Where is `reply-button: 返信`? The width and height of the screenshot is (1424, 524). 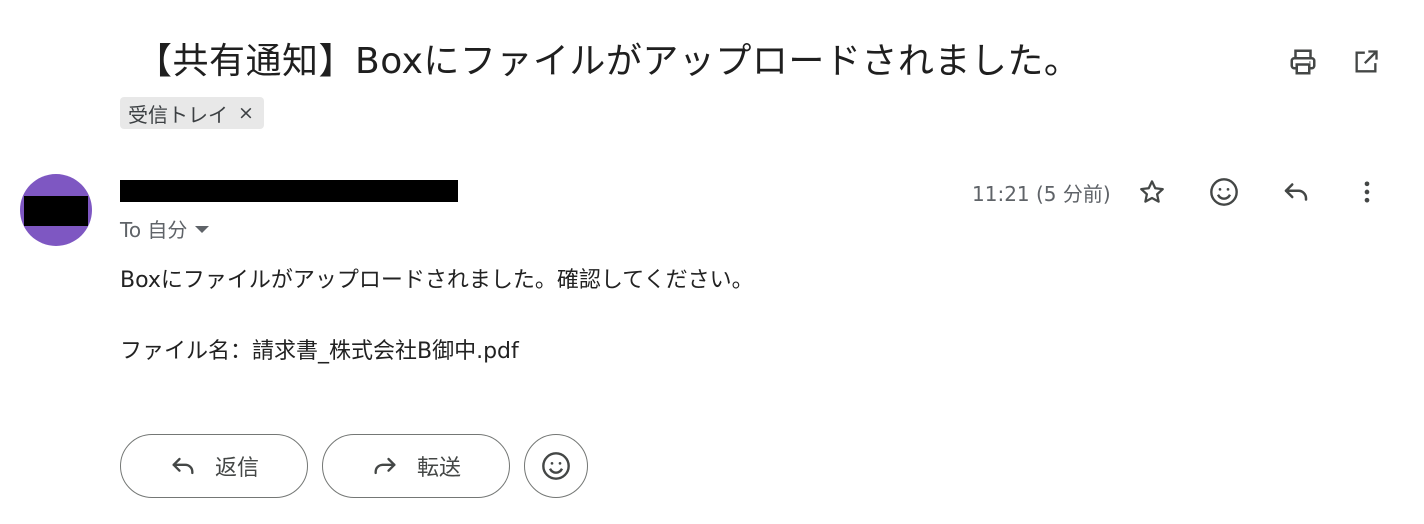 reply-button: 返信 is located at coordinates (214, 466).